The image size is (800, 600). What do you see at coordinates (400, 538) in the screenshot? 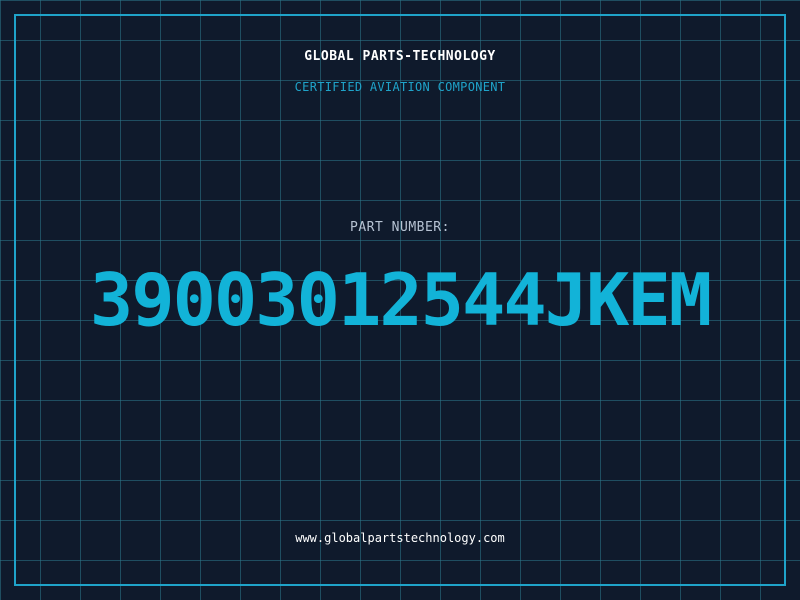
I see `website-text: www.globalpartstechnology.com` at bounding box center [400, 538].